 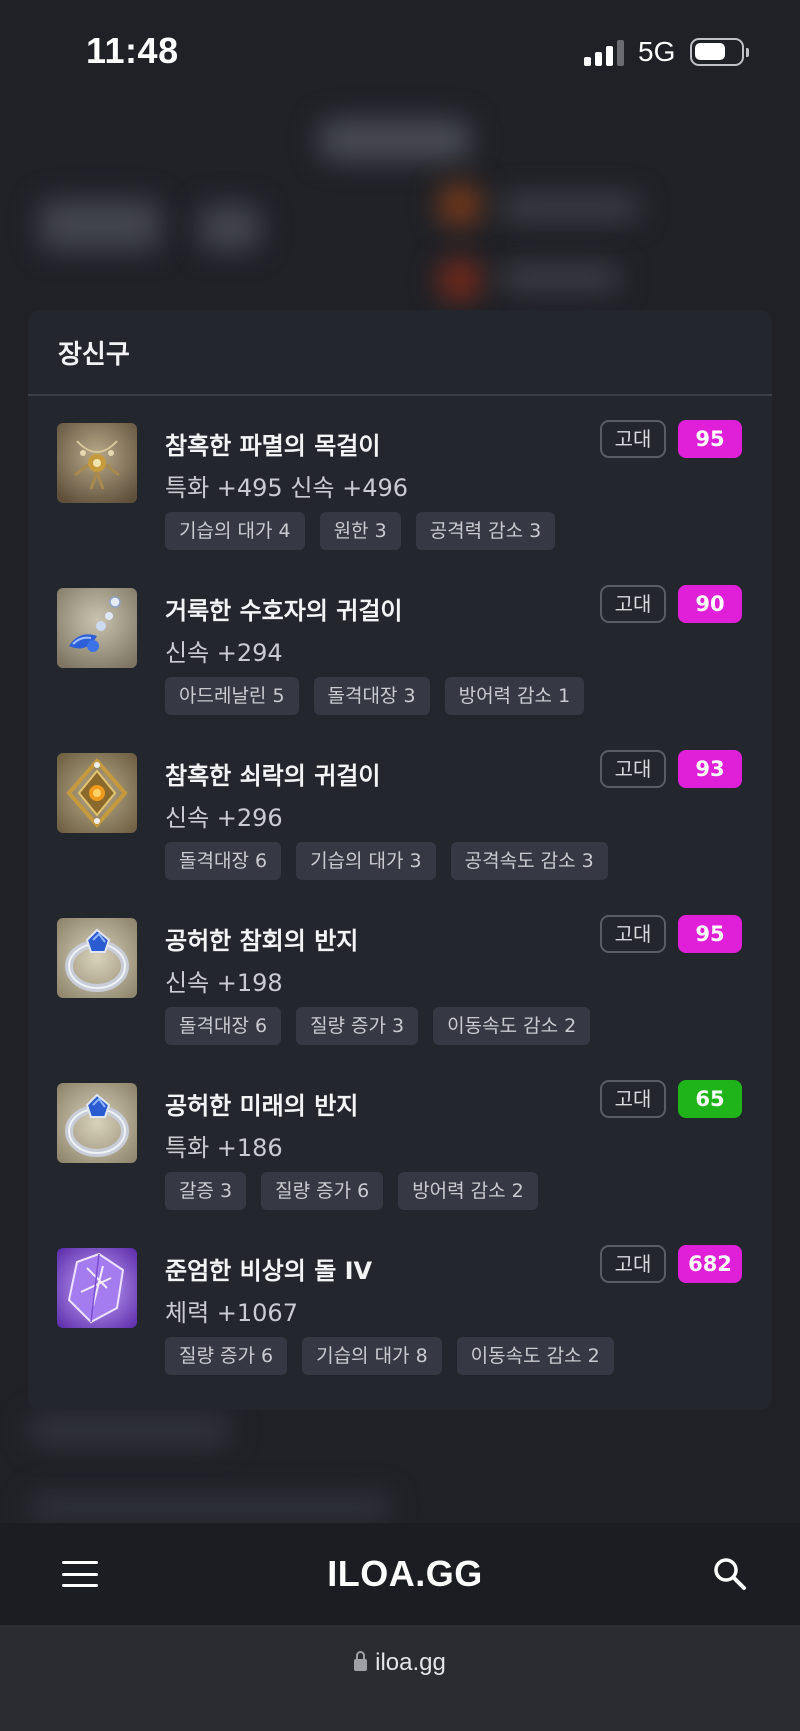 I want to click on item-stats: 체력 +1067, so click(x=231, y=1313).